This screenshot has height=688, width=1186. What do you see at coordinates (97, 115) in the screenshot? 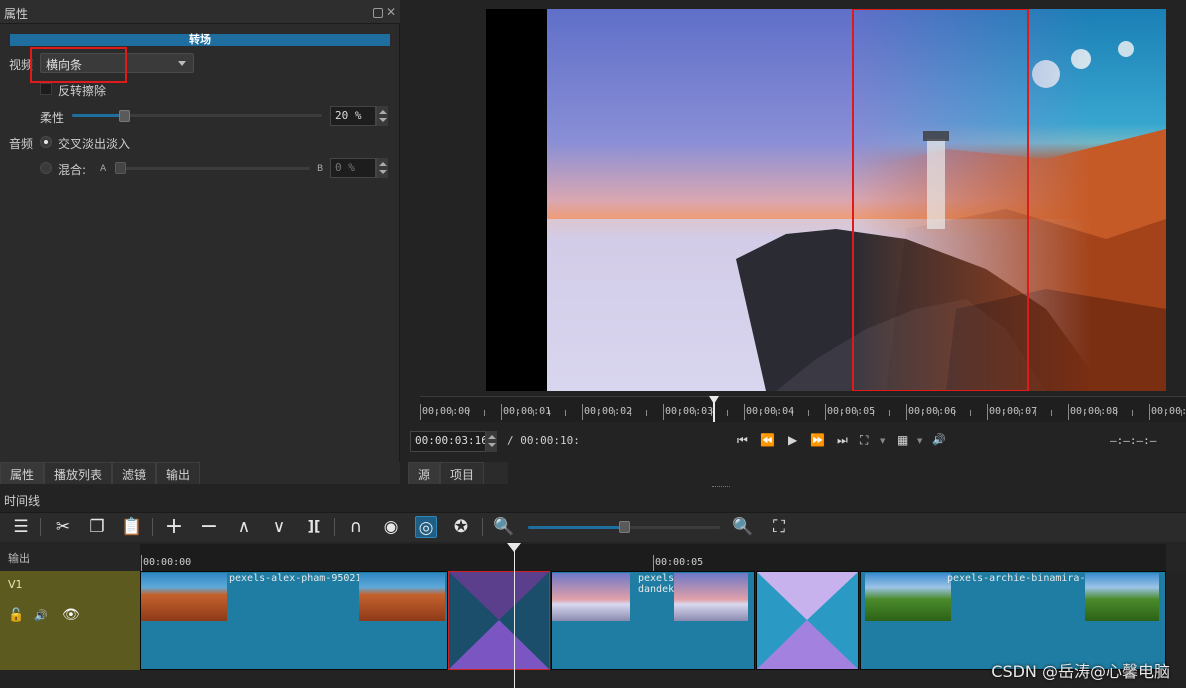
I see `softness-slider-fill` at bounding box center [97, 115].